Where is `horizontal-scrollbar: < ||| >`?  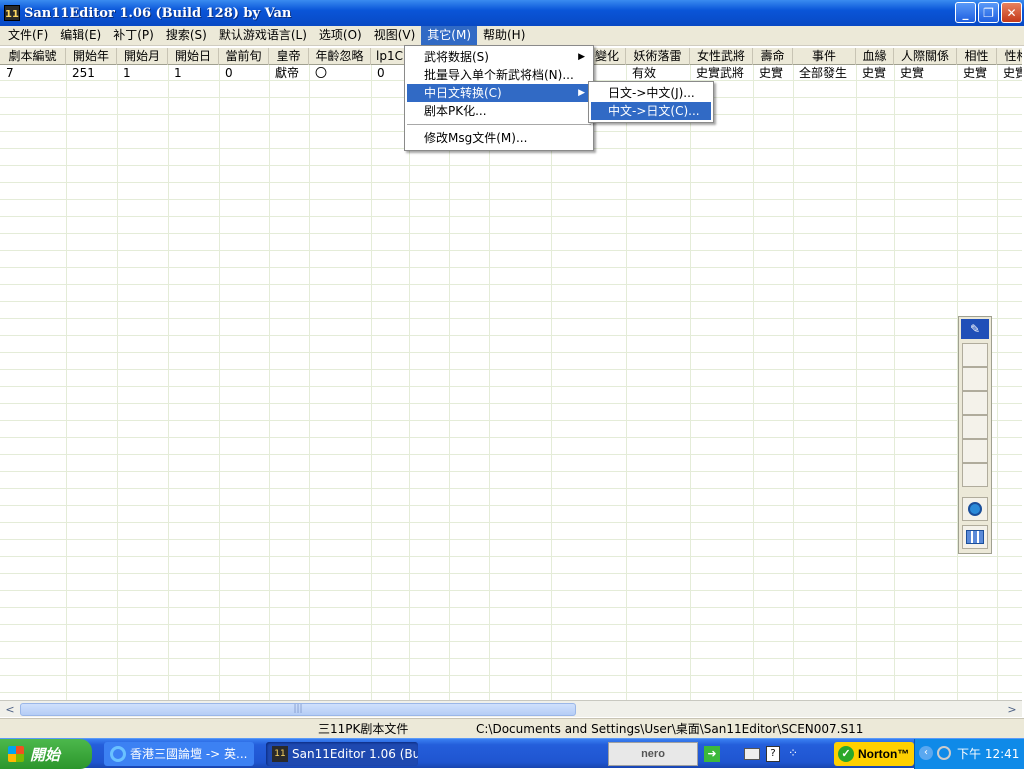 horizontal-scrollbar: < ||| > is located at coordinates (511, 708).